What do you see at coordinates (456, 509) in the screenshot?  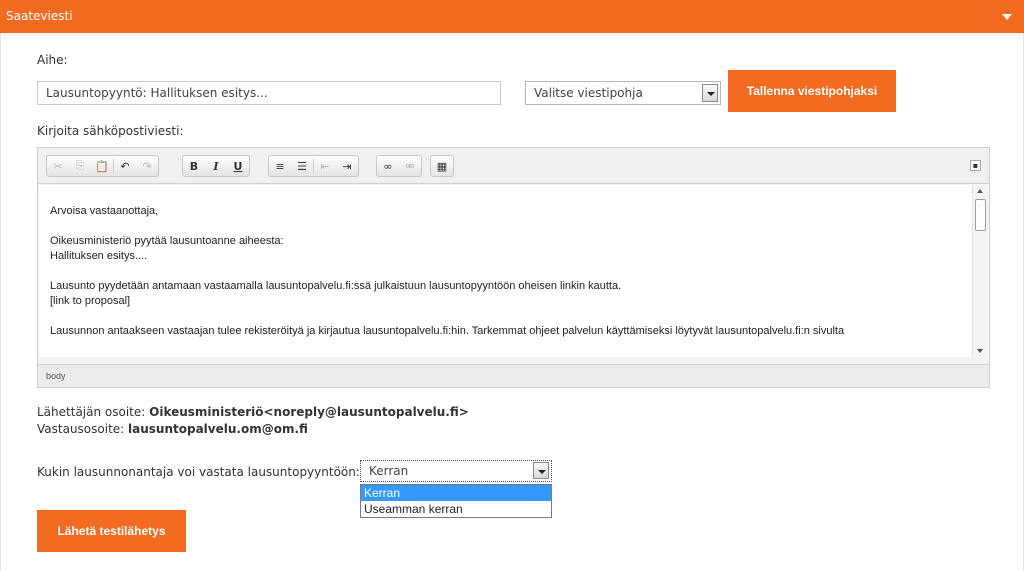 I see `dropdown-option-multiple: Useamman kerran` at bounding box center [456, 509].